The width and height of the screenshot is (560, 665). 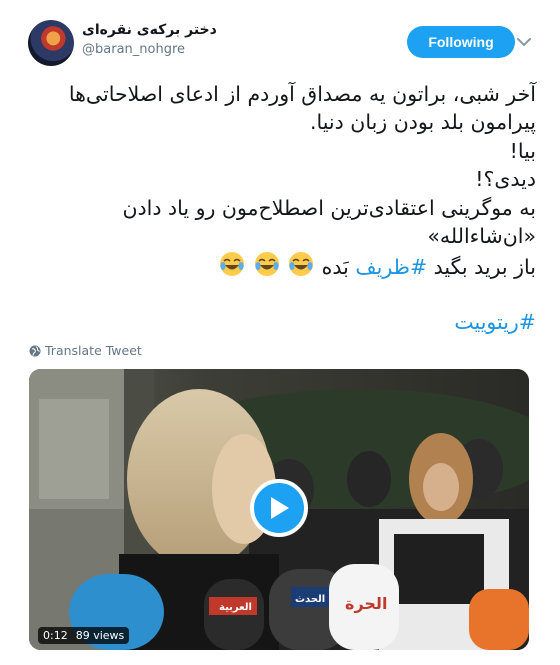 I want to click on tweet-text-fragment: بَده, so click(x=338, y=267).